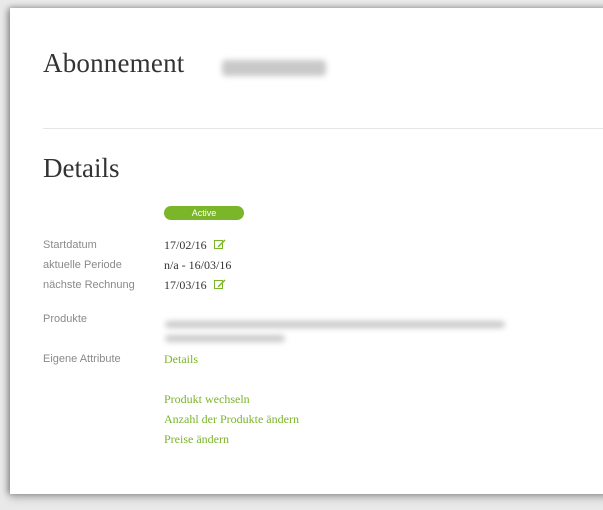  I want to click on divider, so click(323, 128).